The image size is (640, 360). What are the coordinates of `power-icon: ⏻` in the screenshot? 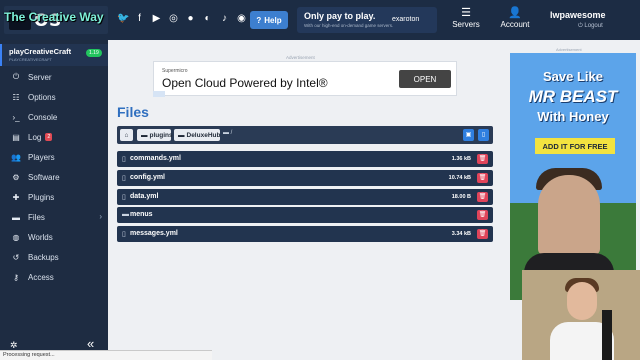 It's located at (16, 76).